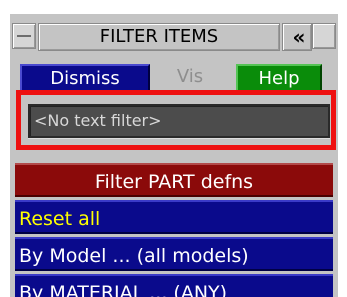  What do you see at coordinates (297, 37) in the screenshot?
I see `collapse-arrows-icon: «` at bounding box center [297, 37].